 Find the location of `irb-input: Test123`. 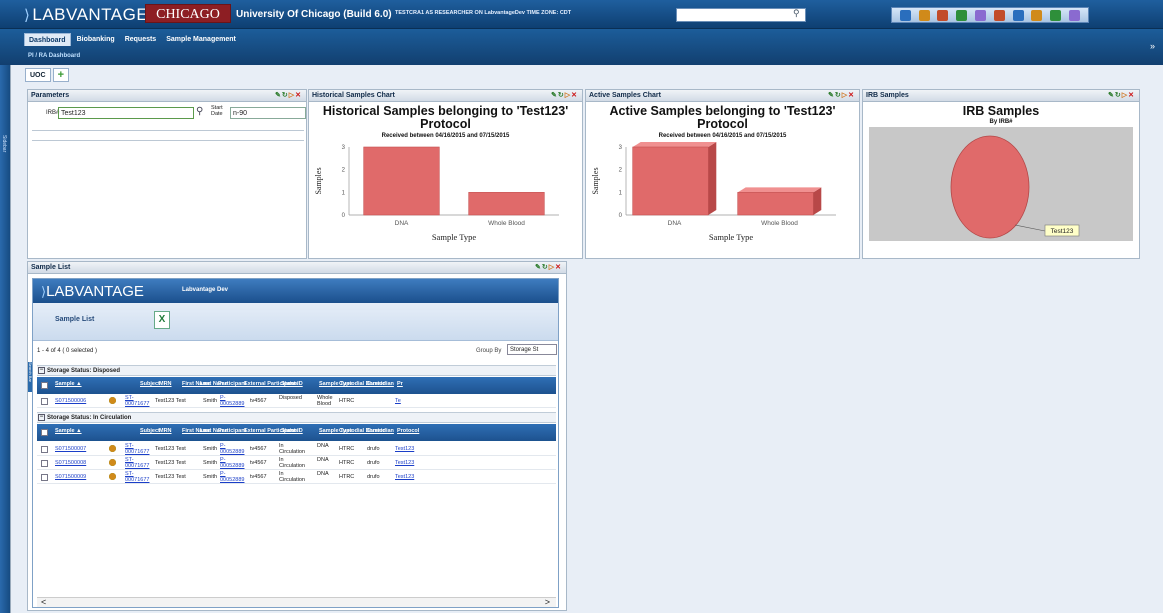

irb-input: Test123 is located at coordinates (126, 113).